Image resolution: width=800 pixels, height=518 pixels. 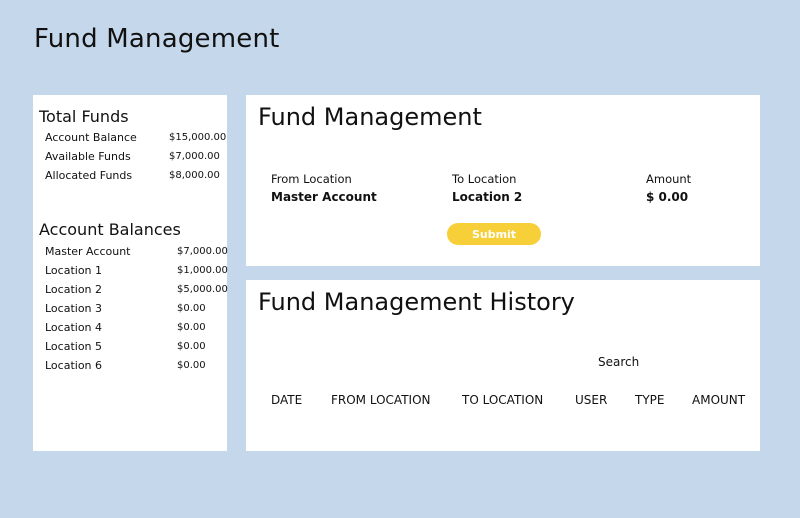 What do you see at coordinates (110, 229) in the screenshot?
I see `account-balances-heading: Account Balances` at bounding box center [110, 229].